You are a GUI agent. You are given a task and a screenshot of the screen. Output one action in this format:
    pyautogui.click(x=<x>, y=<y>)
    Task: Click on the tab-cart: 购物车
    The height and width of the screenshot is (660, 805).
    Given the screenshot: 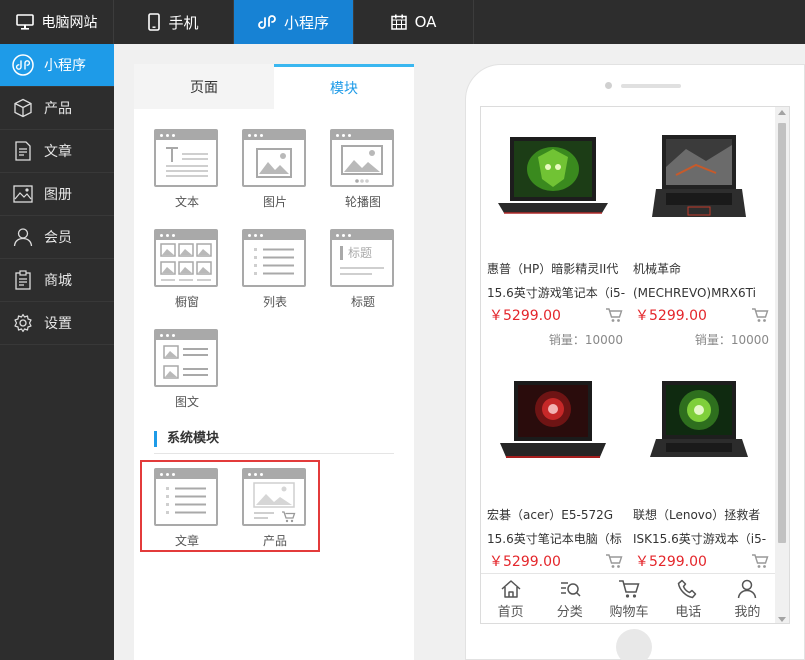 What is the action you would take?
    pyautogui.click(x=628, y=598)
    